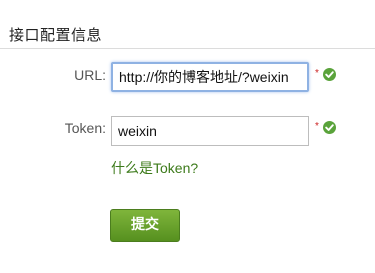 This screenshot has height=273, width=375. Describe the element at coordinates (210, 131) in the screenshot. I see `token-input` at that location.